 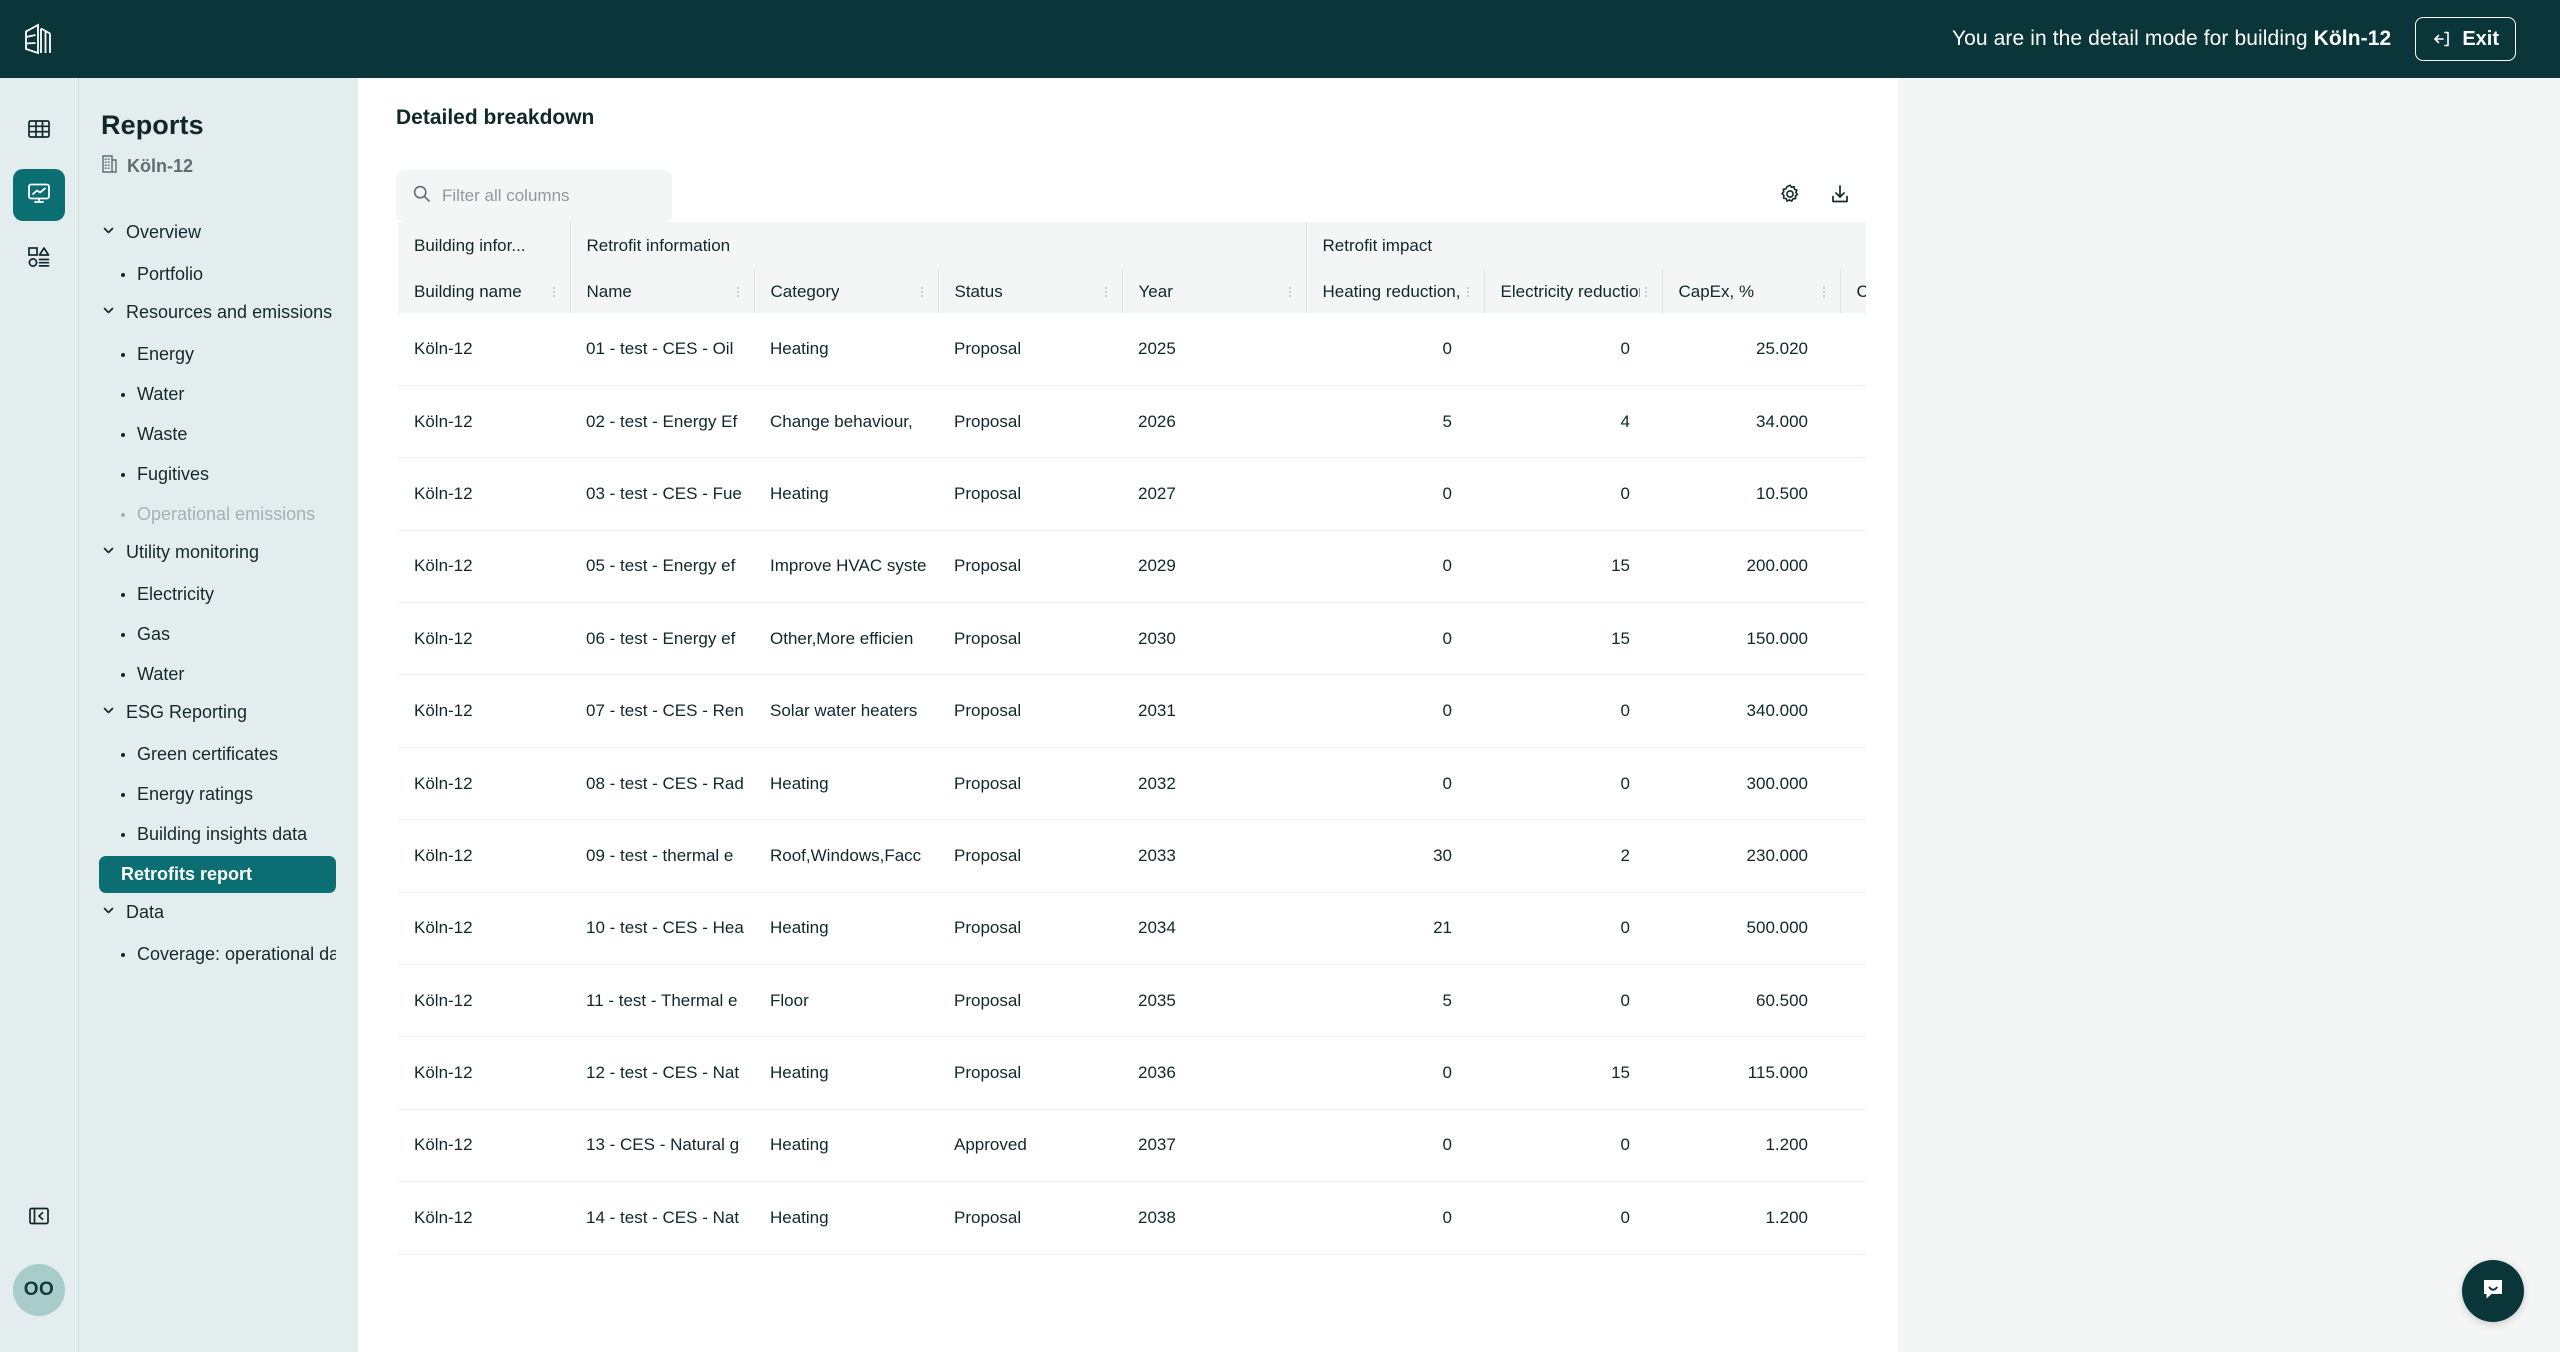 What do you see at coordinates (1751, 349) in the screenshot?
I see `table-cell-capex: 25.020` at bounding box center [1751, 349].